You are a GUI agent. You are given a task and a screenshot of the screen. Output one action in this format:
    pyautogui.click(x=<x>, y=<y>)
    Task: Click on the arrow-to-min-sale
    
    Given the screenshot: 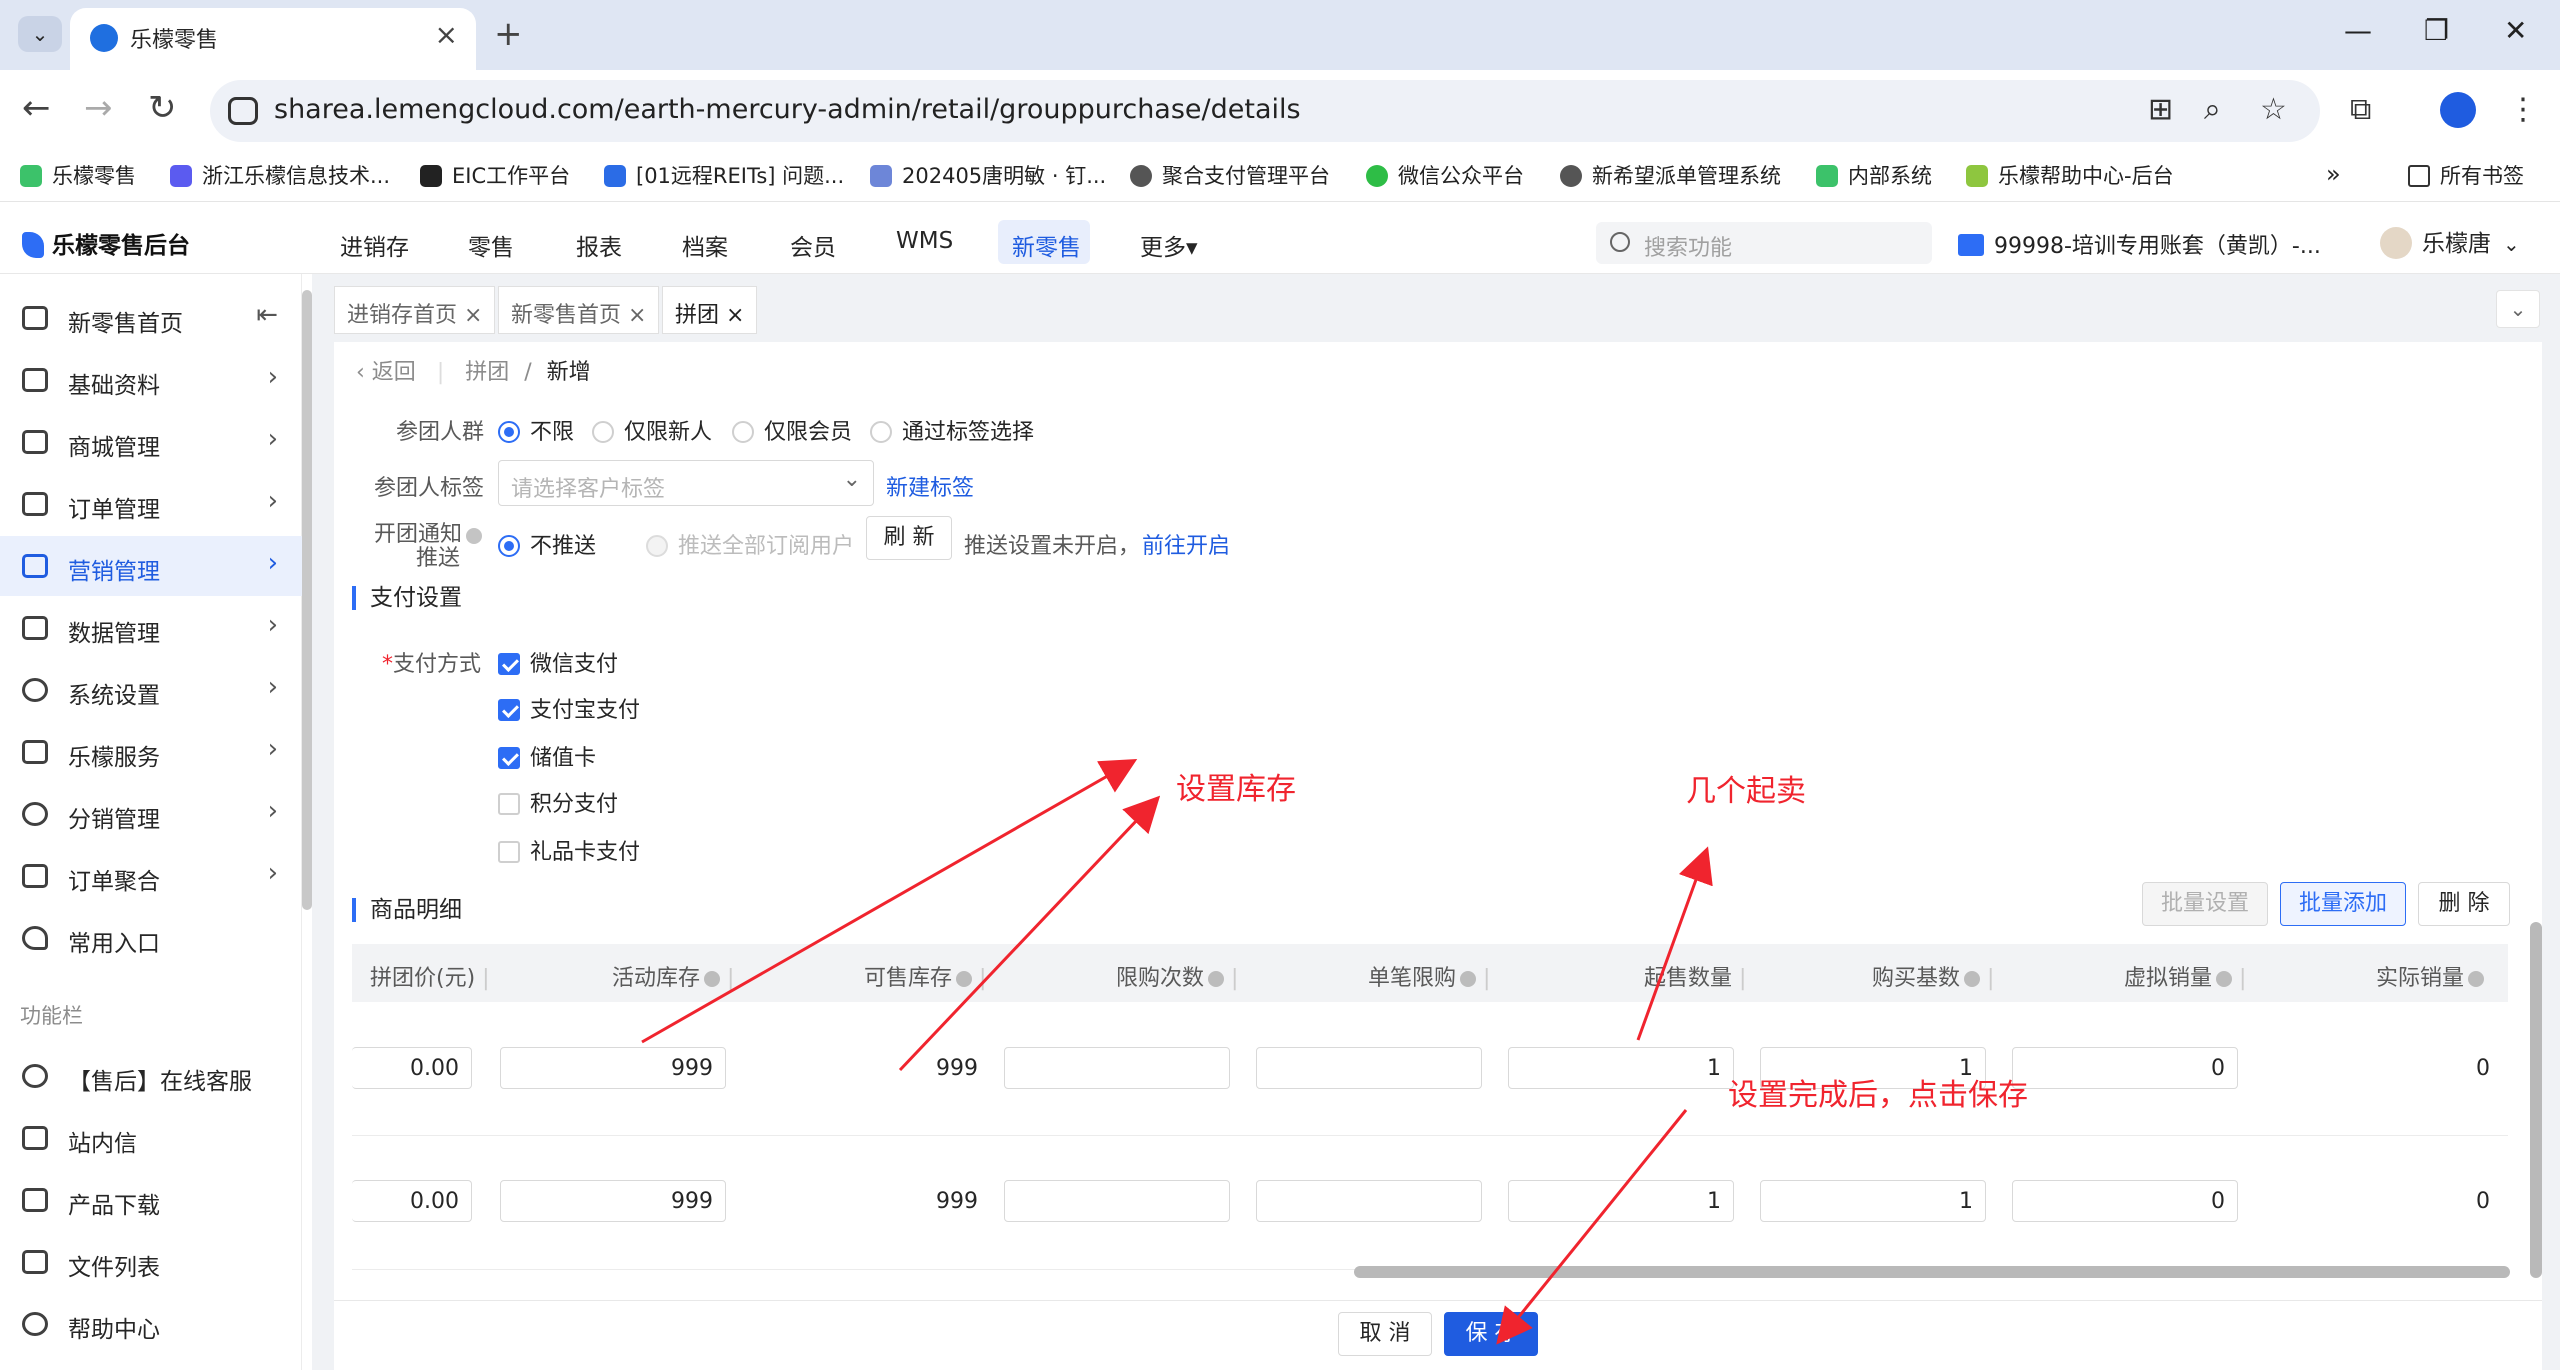 What is the action you would take?
    pyautogui.click(x=1674, y=943)
    